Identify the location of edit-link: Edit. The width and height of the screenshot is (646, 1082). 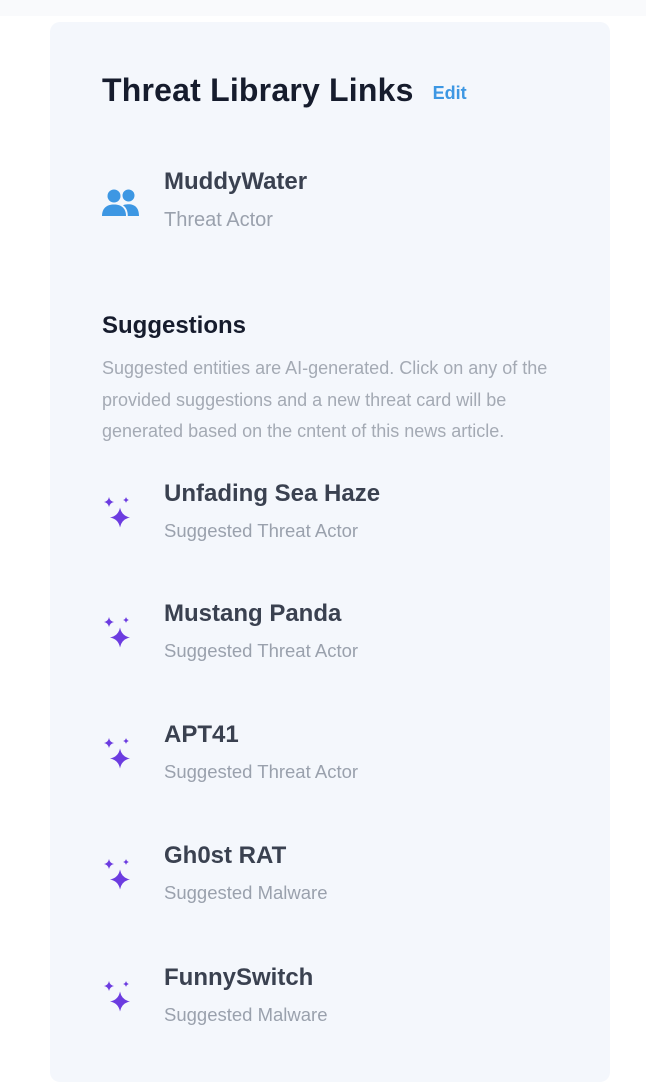
(450, 93).